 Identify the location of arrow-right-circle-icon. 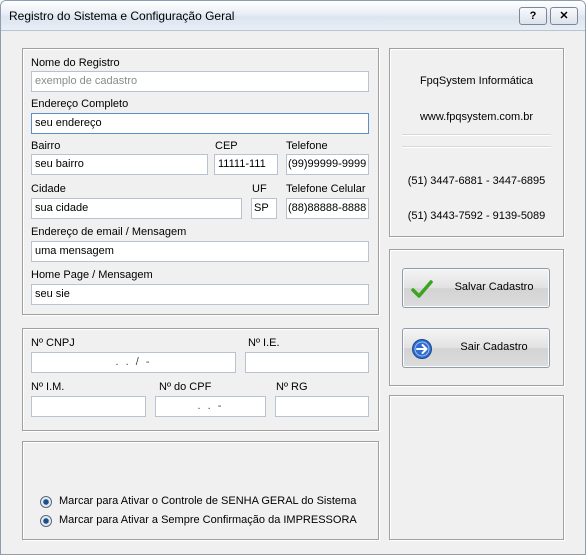
(422, 349).